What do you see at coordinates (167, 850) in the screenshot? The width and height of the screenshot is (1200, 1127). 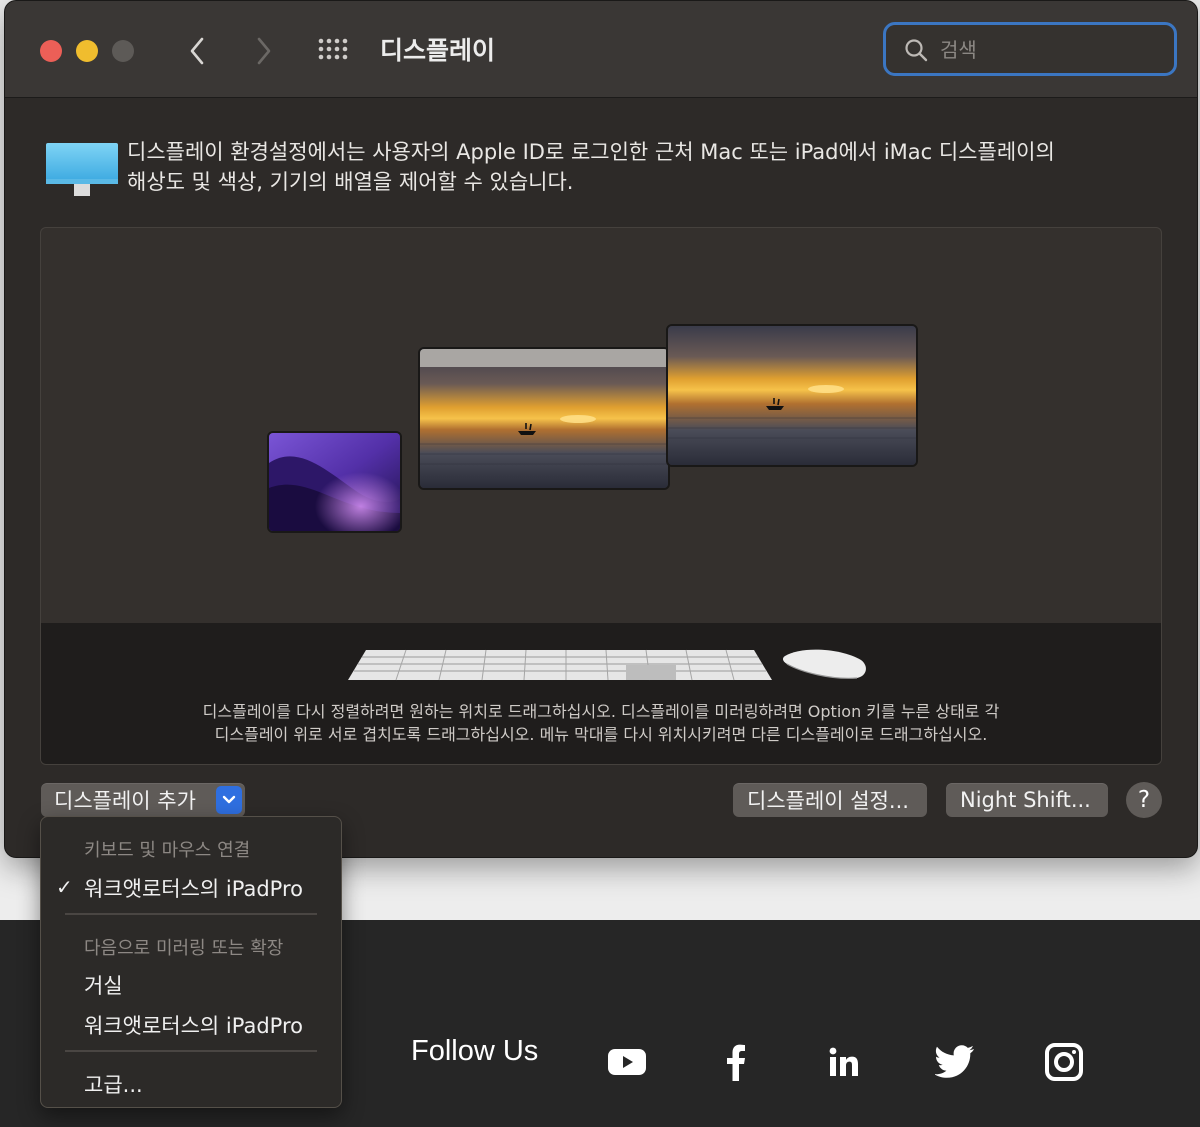 I see `menu-header-keyboard-mouse: 키보드 및 마우스 연결` at bounding box center [167, 850].